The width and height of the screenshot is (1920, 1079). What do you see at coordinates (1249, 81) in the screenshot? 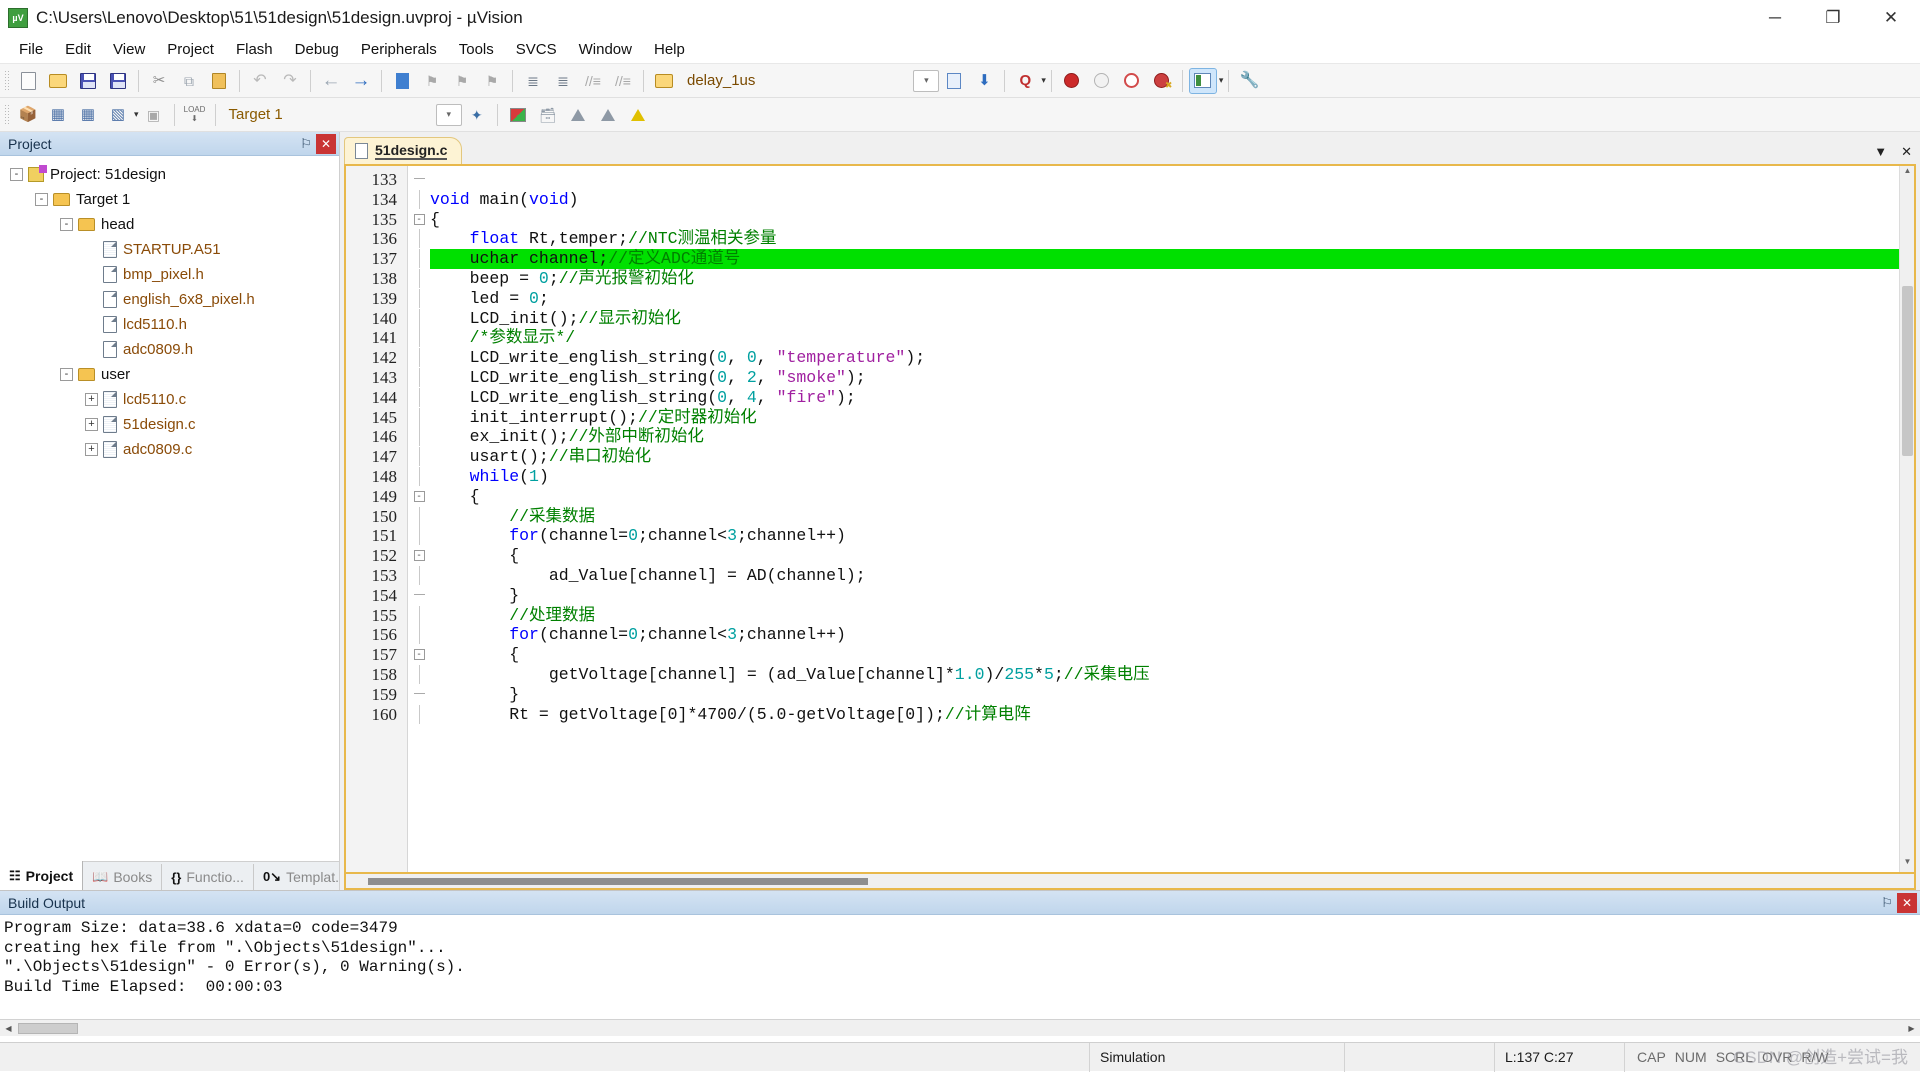
I see `utilities-icon: 🔧` at bounding box center [1249, 81].